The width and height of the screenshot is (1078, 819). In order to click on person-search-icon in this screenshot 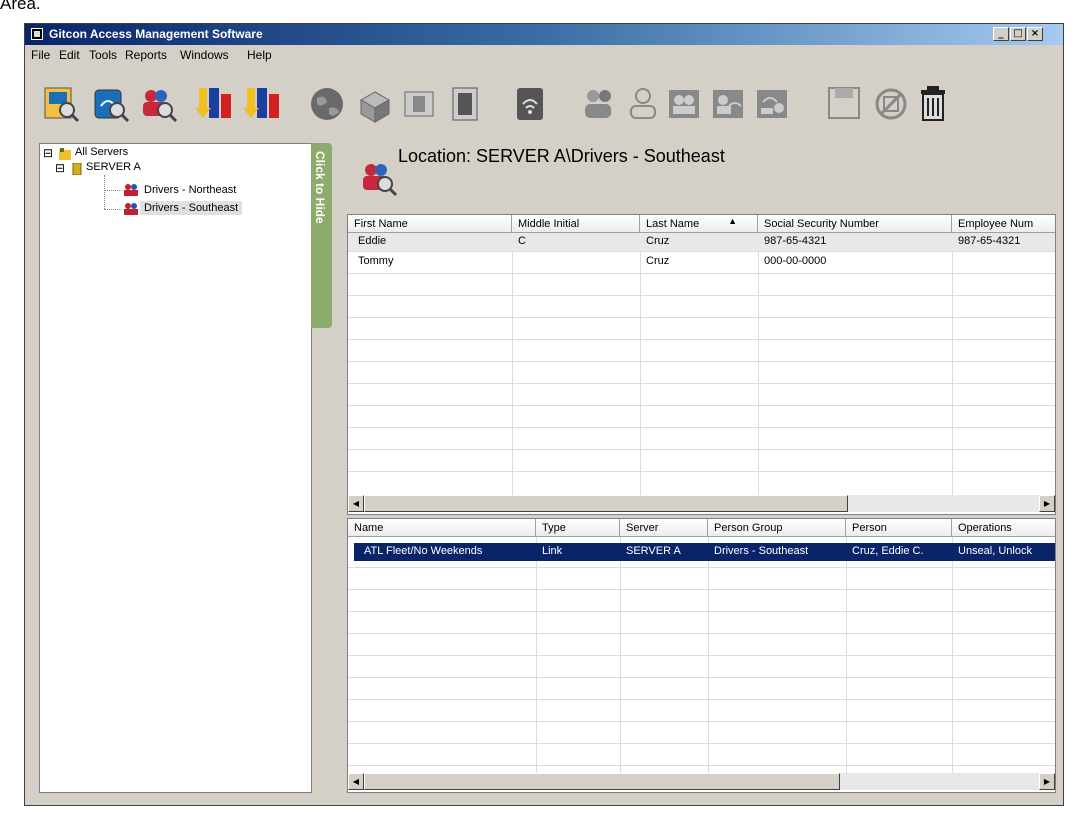, I will do `click(159, 104)`.